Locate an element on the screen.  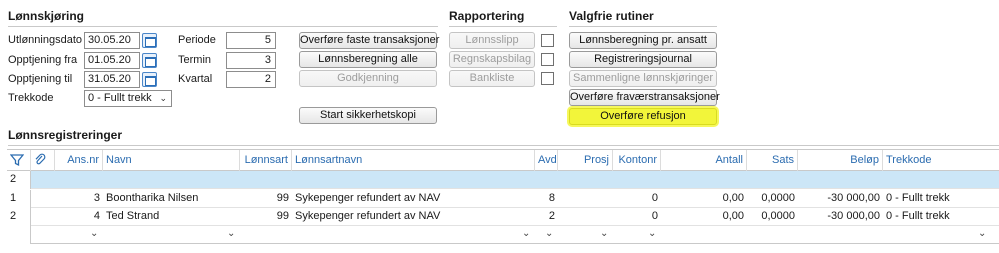
column-header-antall: Antall is located at coordinates (704, 160).